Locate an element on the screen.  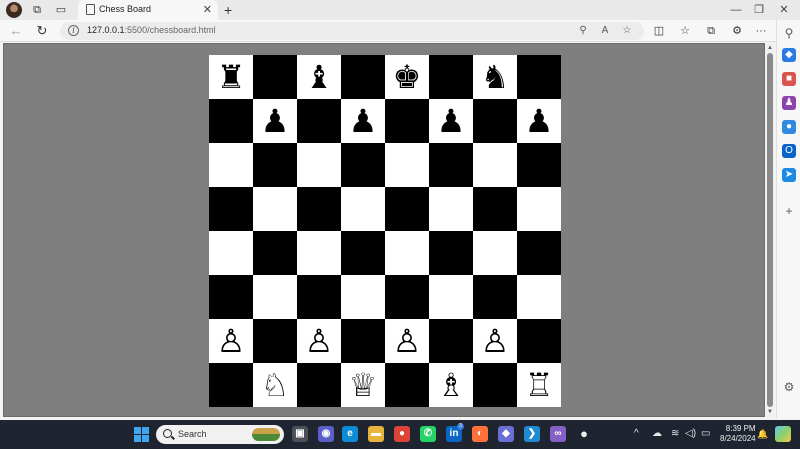
black-rook-piece: ♜ is located at coordinates (539, 77).